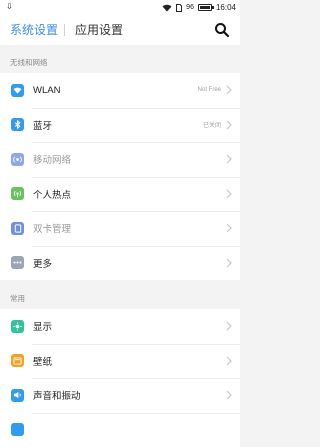  I want to click on settings-item-display: 显示, so click(120, 326).